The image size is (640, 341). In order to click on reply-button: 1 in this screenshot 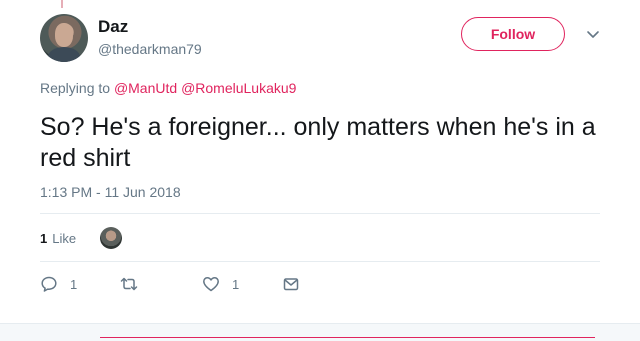, I will do `click(58, 284)`.